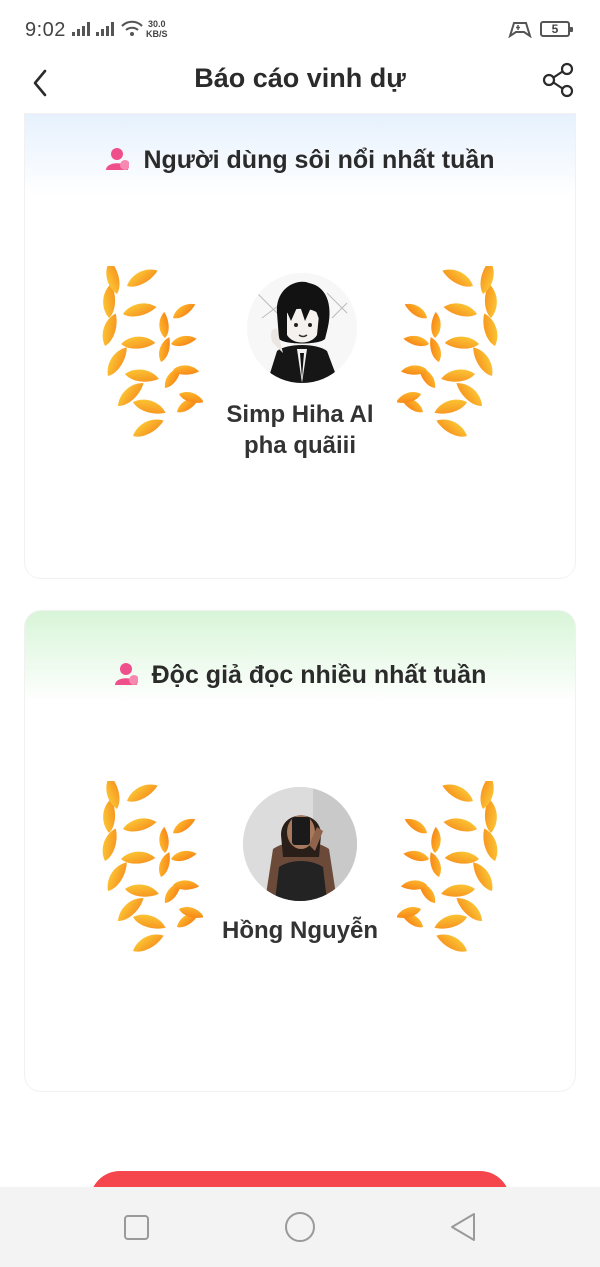 This screenshot has width=600, height=1267. What do you see at coordinates (300, 430) in the screenshot?
I see `winner-name: Simp Hiha Al pha quãiii` at bounding box center [300, 430].